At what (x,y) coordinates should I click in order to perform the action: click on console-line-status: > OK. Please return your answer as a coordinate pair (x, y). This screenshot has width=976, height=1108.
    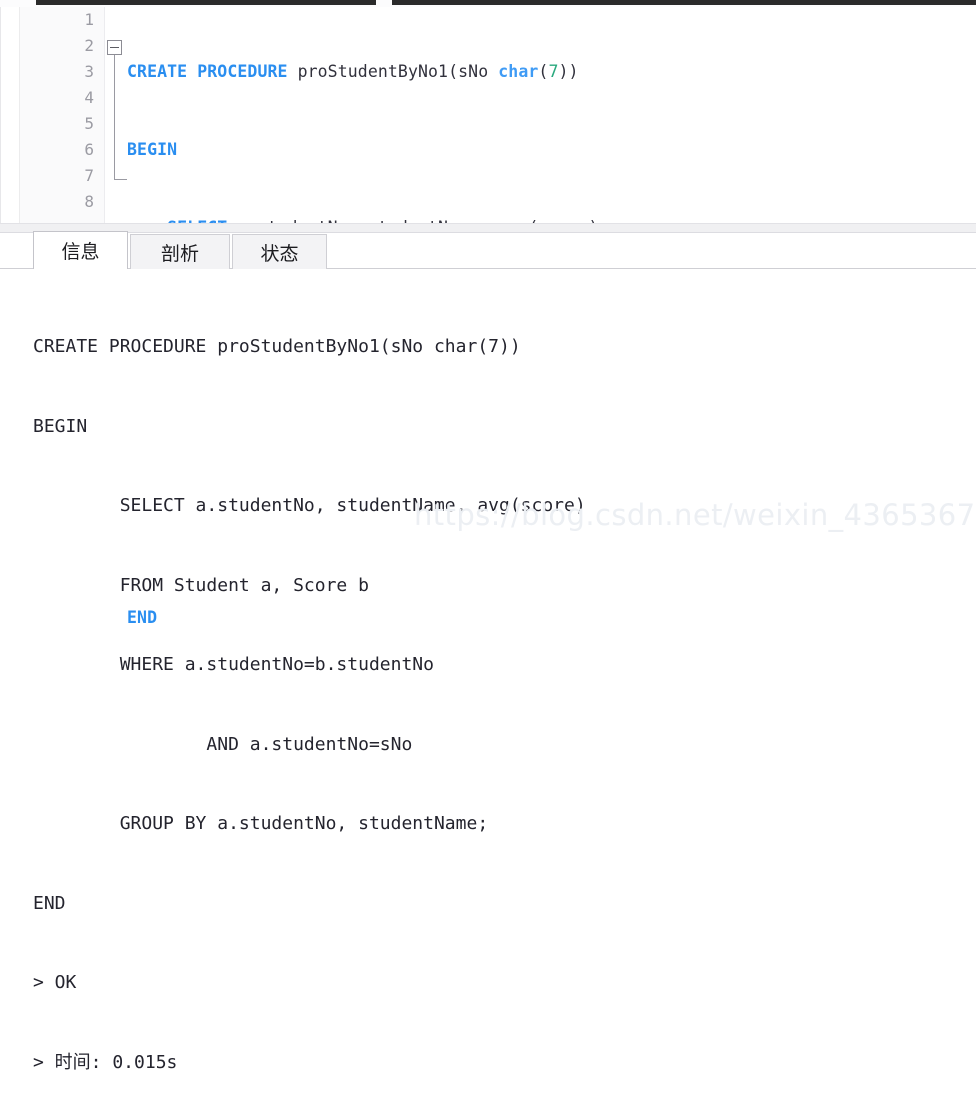
    Looking at the image, I should click on (55, 982).